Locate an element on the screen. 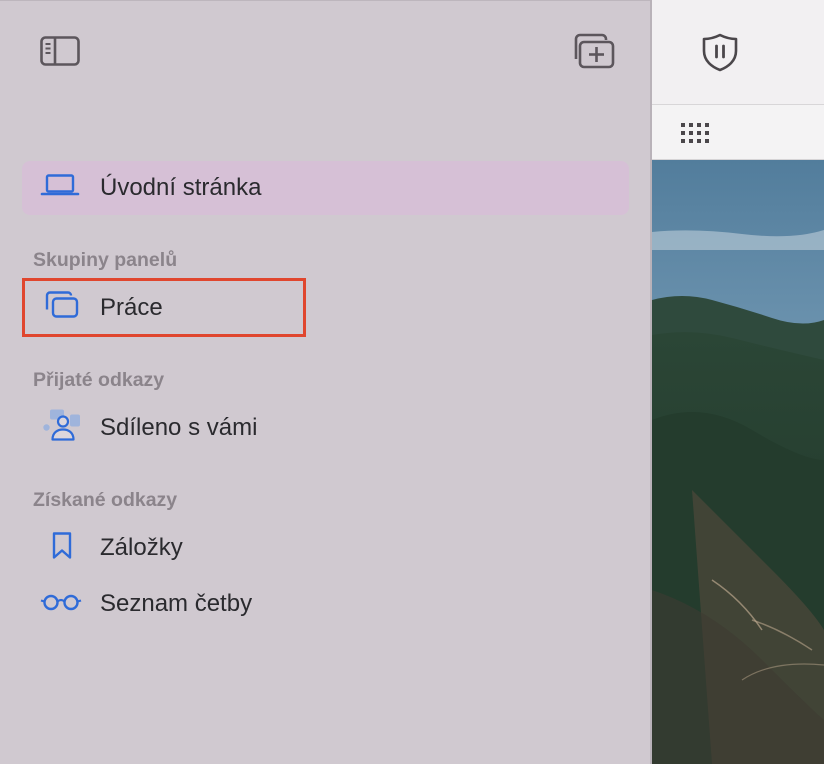 The height and width of the screenshot is (764, 824). section-header-received: Přijaté odkazy is located at coordinates (99, 380).